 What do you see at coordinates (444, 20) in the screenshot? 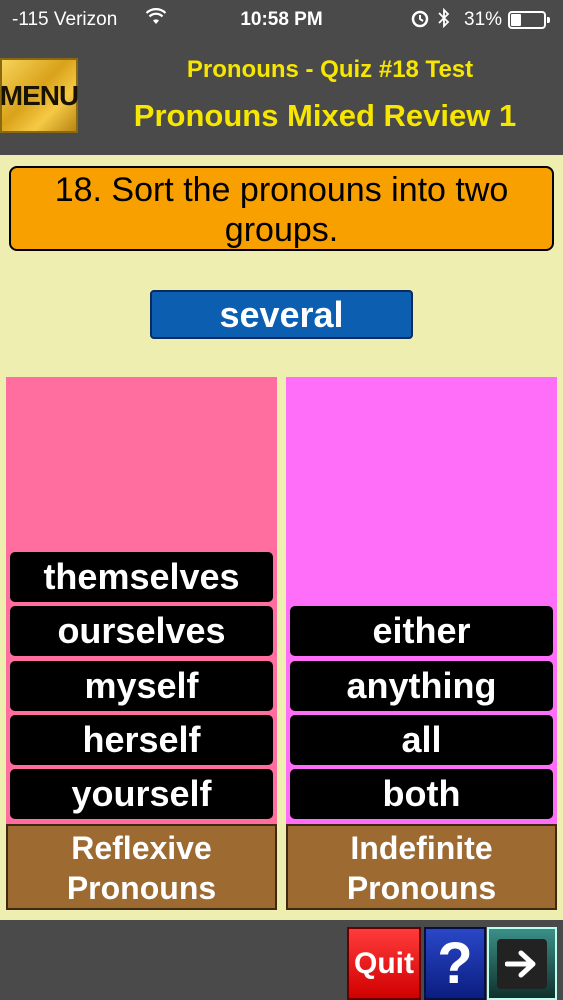
I see `bluetooth-icon` at bounding box center [444, 20].